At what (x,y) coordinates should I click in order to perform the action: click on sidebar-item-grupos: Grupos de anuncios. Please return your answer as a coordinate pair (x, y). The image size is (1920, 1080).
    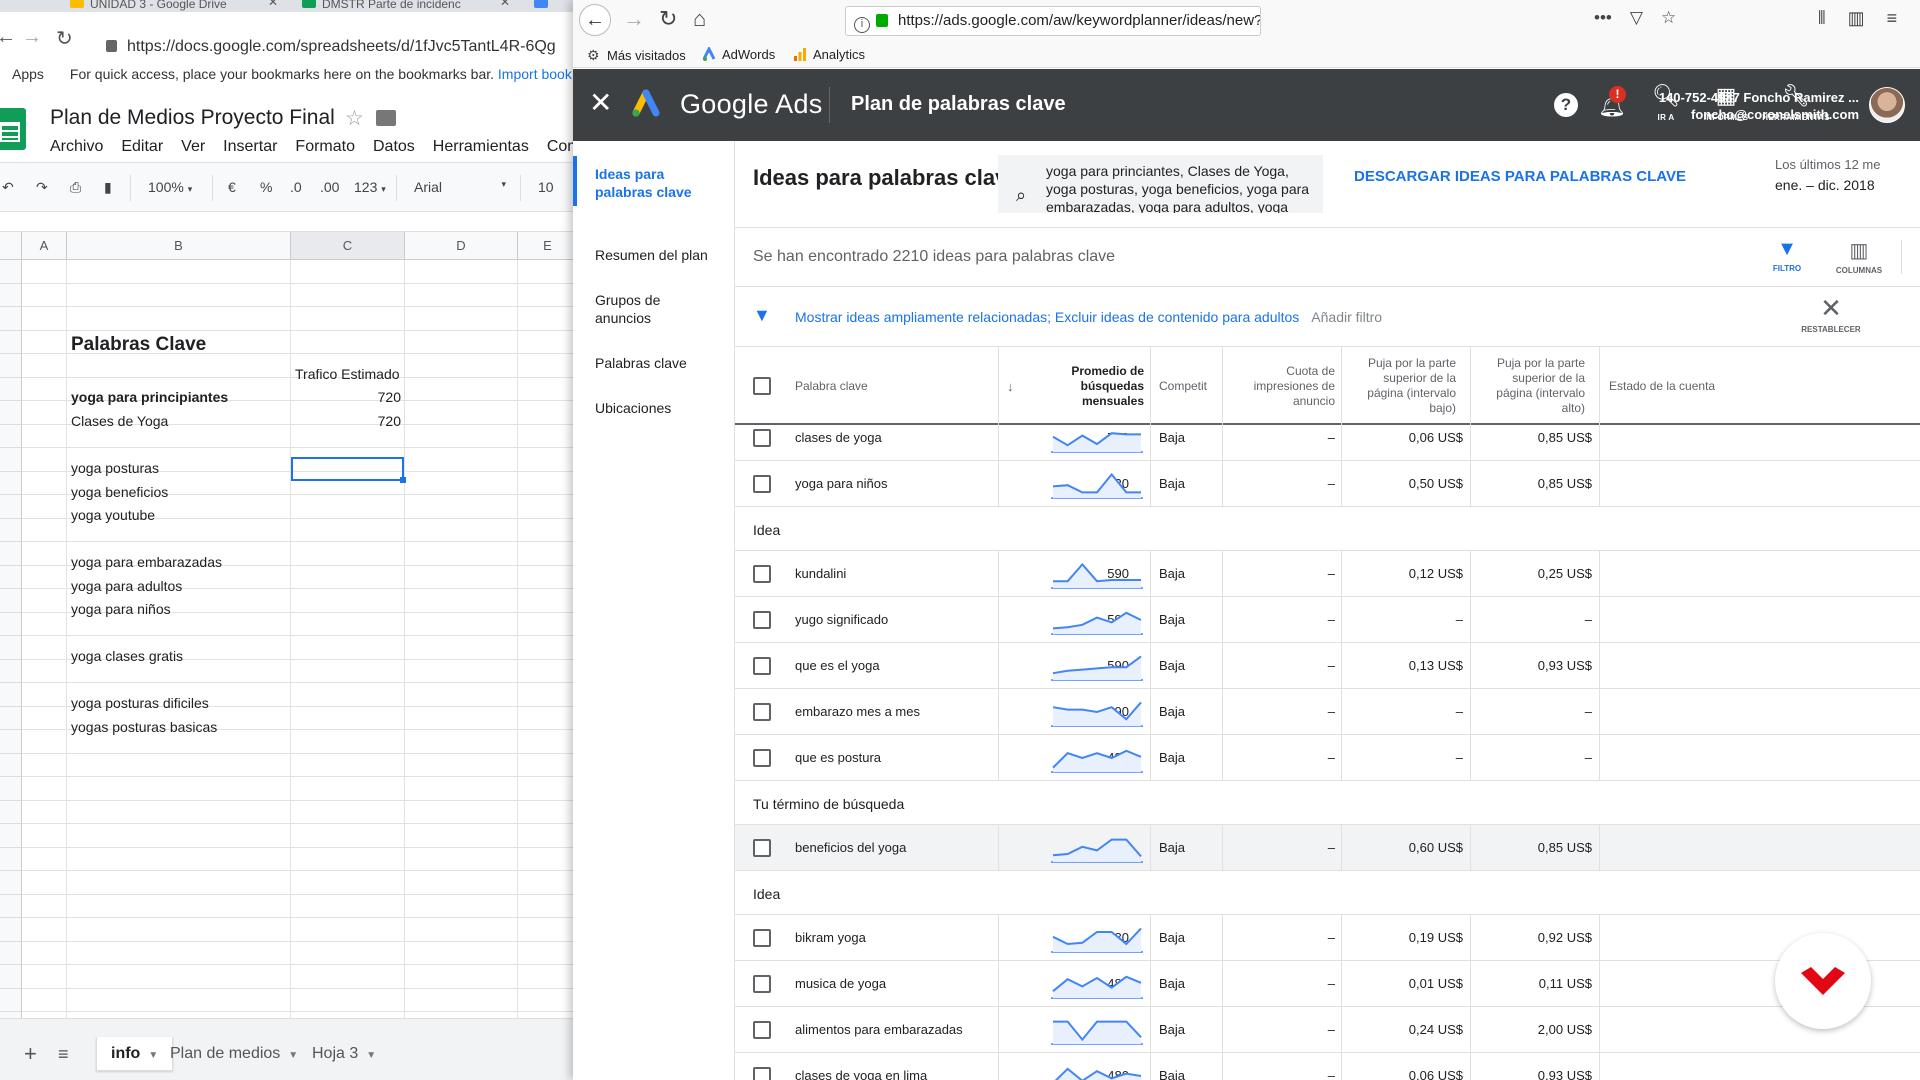
    Looking at the image, I should click on (640, 309).